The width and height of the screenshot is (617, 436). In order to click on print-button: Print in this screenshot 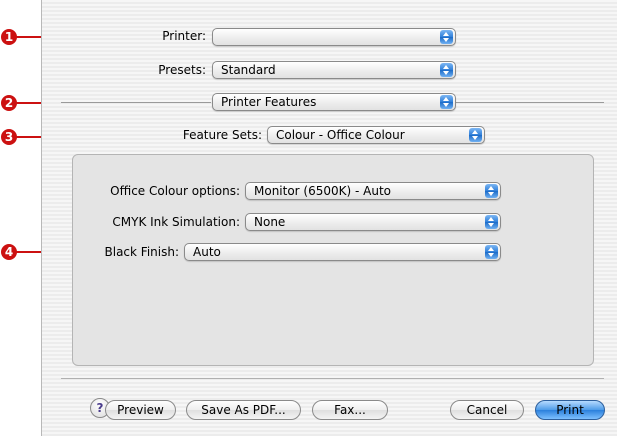, I will do `click(570, 410)`.